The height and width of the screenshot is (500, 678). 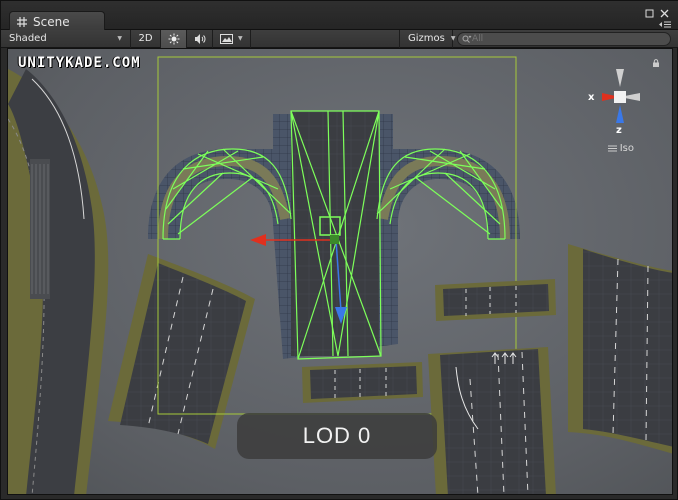 I want to click on left-highway, so click(x=58, y=281).